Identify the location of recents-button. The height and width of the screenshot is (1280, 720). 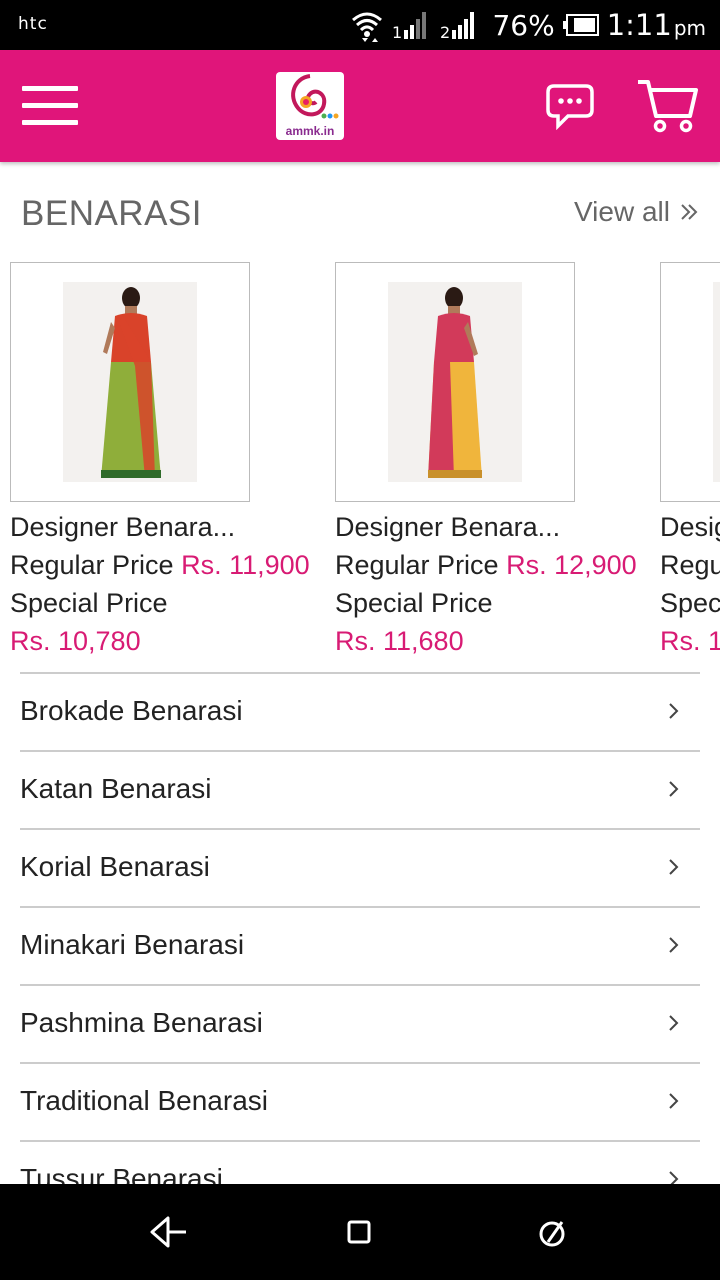
(552, 1232).